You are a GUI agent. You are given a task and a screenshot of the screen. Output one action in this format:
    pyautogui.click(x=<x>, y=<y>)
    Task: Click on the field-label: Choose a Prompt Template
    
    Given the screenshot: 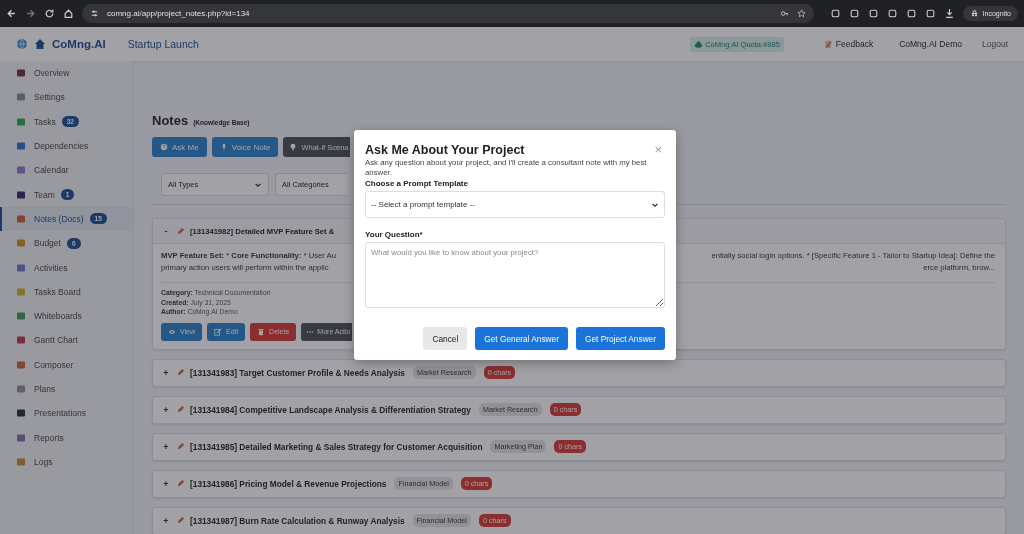 What is the action you would take?
    pyautogui.click(x=417, y=183)
    